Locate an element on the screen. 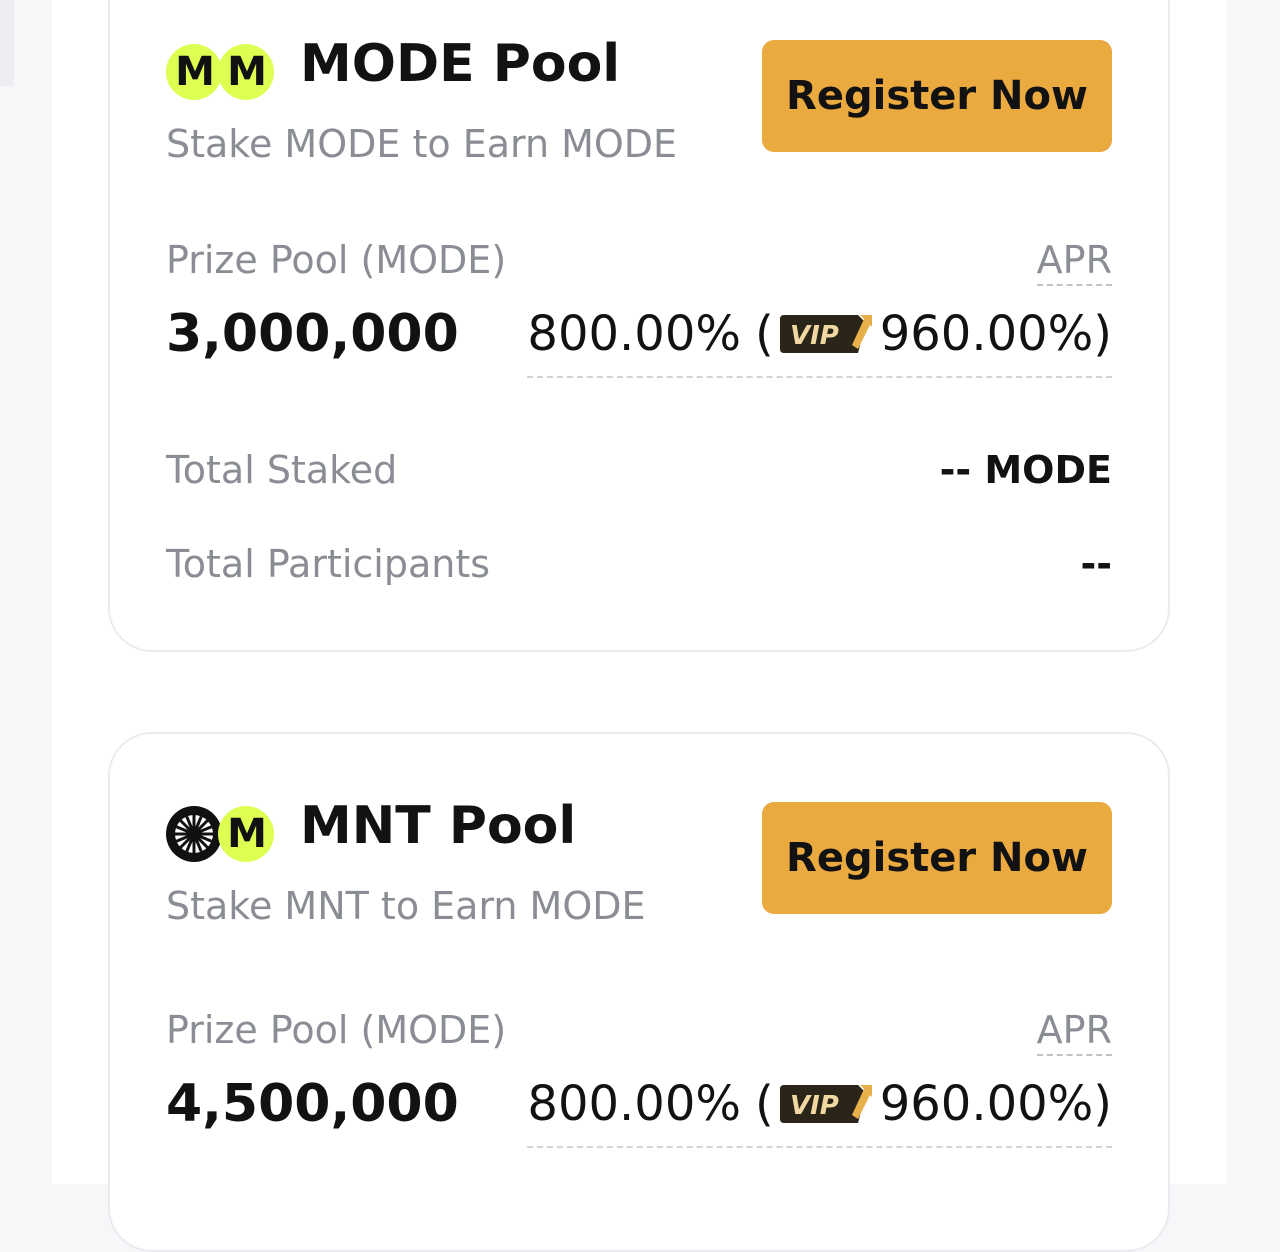 Image resolution: width=1280 pixels, height=1252 pixels. prize-pool-value: 3,000,000 is located at coordinates (312, 334).